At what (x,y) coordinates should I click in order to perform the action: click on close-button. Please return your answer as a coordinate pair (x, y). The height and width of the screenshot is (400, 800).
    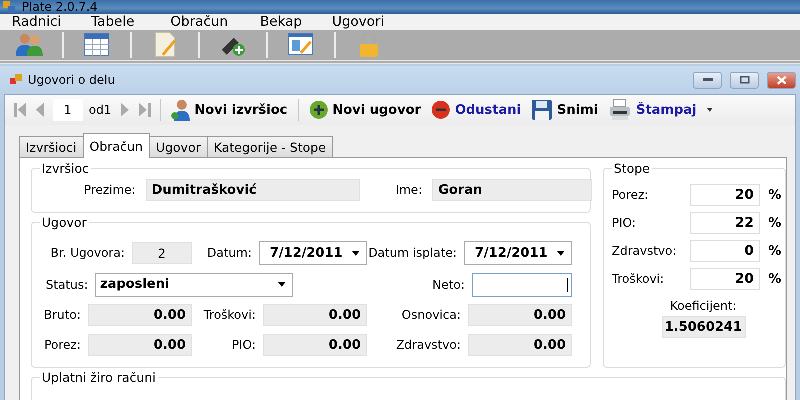
    Looking at the image, I should click on (781, 80).